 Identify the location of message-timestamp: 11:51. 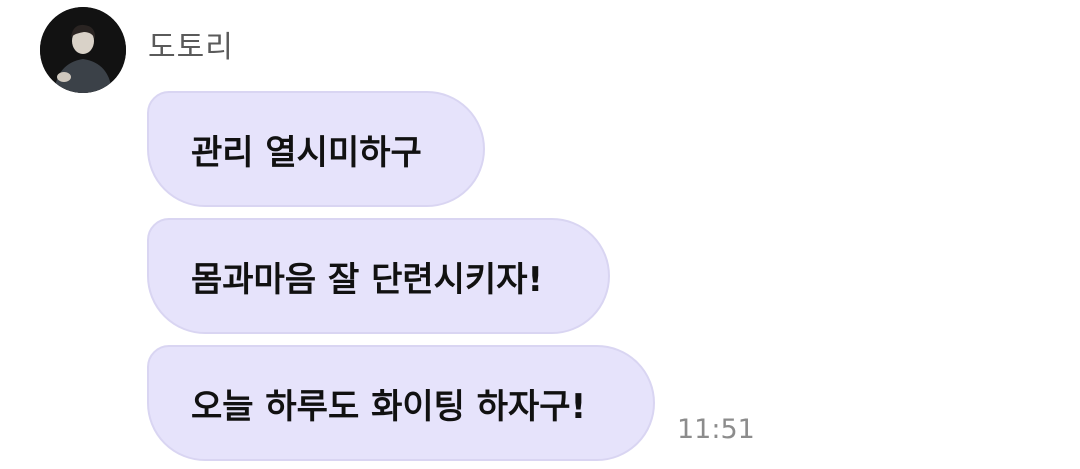
(716, 429).